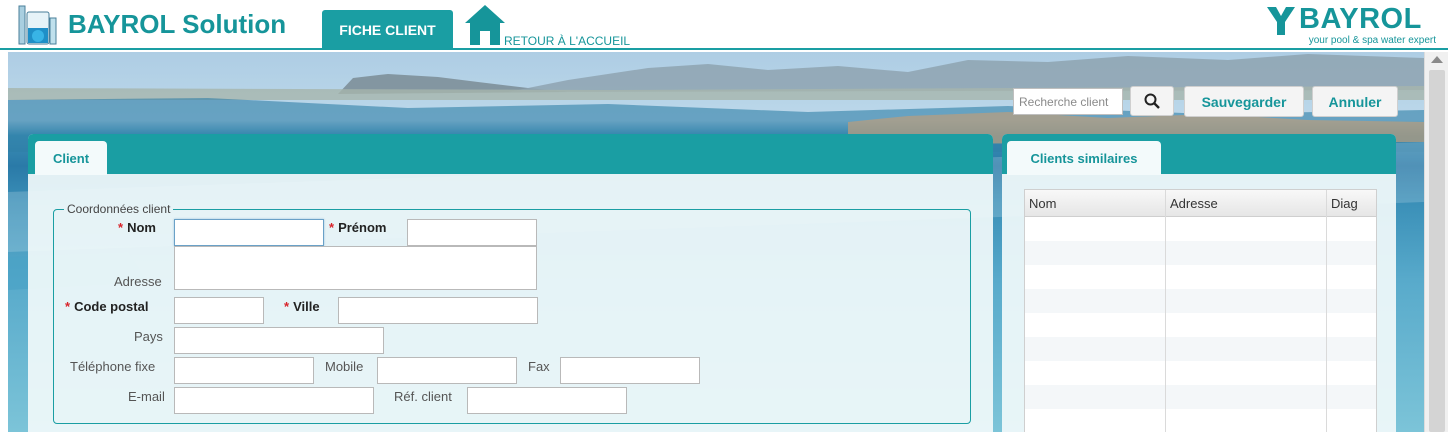 This screenshot has width=1448, height=432. Describe the element at coordinates (547, 400) in the screenshot. I see `ref-client-input` at that location.